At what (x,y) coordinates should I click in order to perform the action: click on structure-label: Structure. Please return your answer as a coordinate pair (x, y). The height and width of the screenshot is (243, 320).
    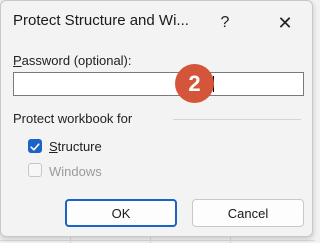
    Looking at the image, I should click on (75, 146).